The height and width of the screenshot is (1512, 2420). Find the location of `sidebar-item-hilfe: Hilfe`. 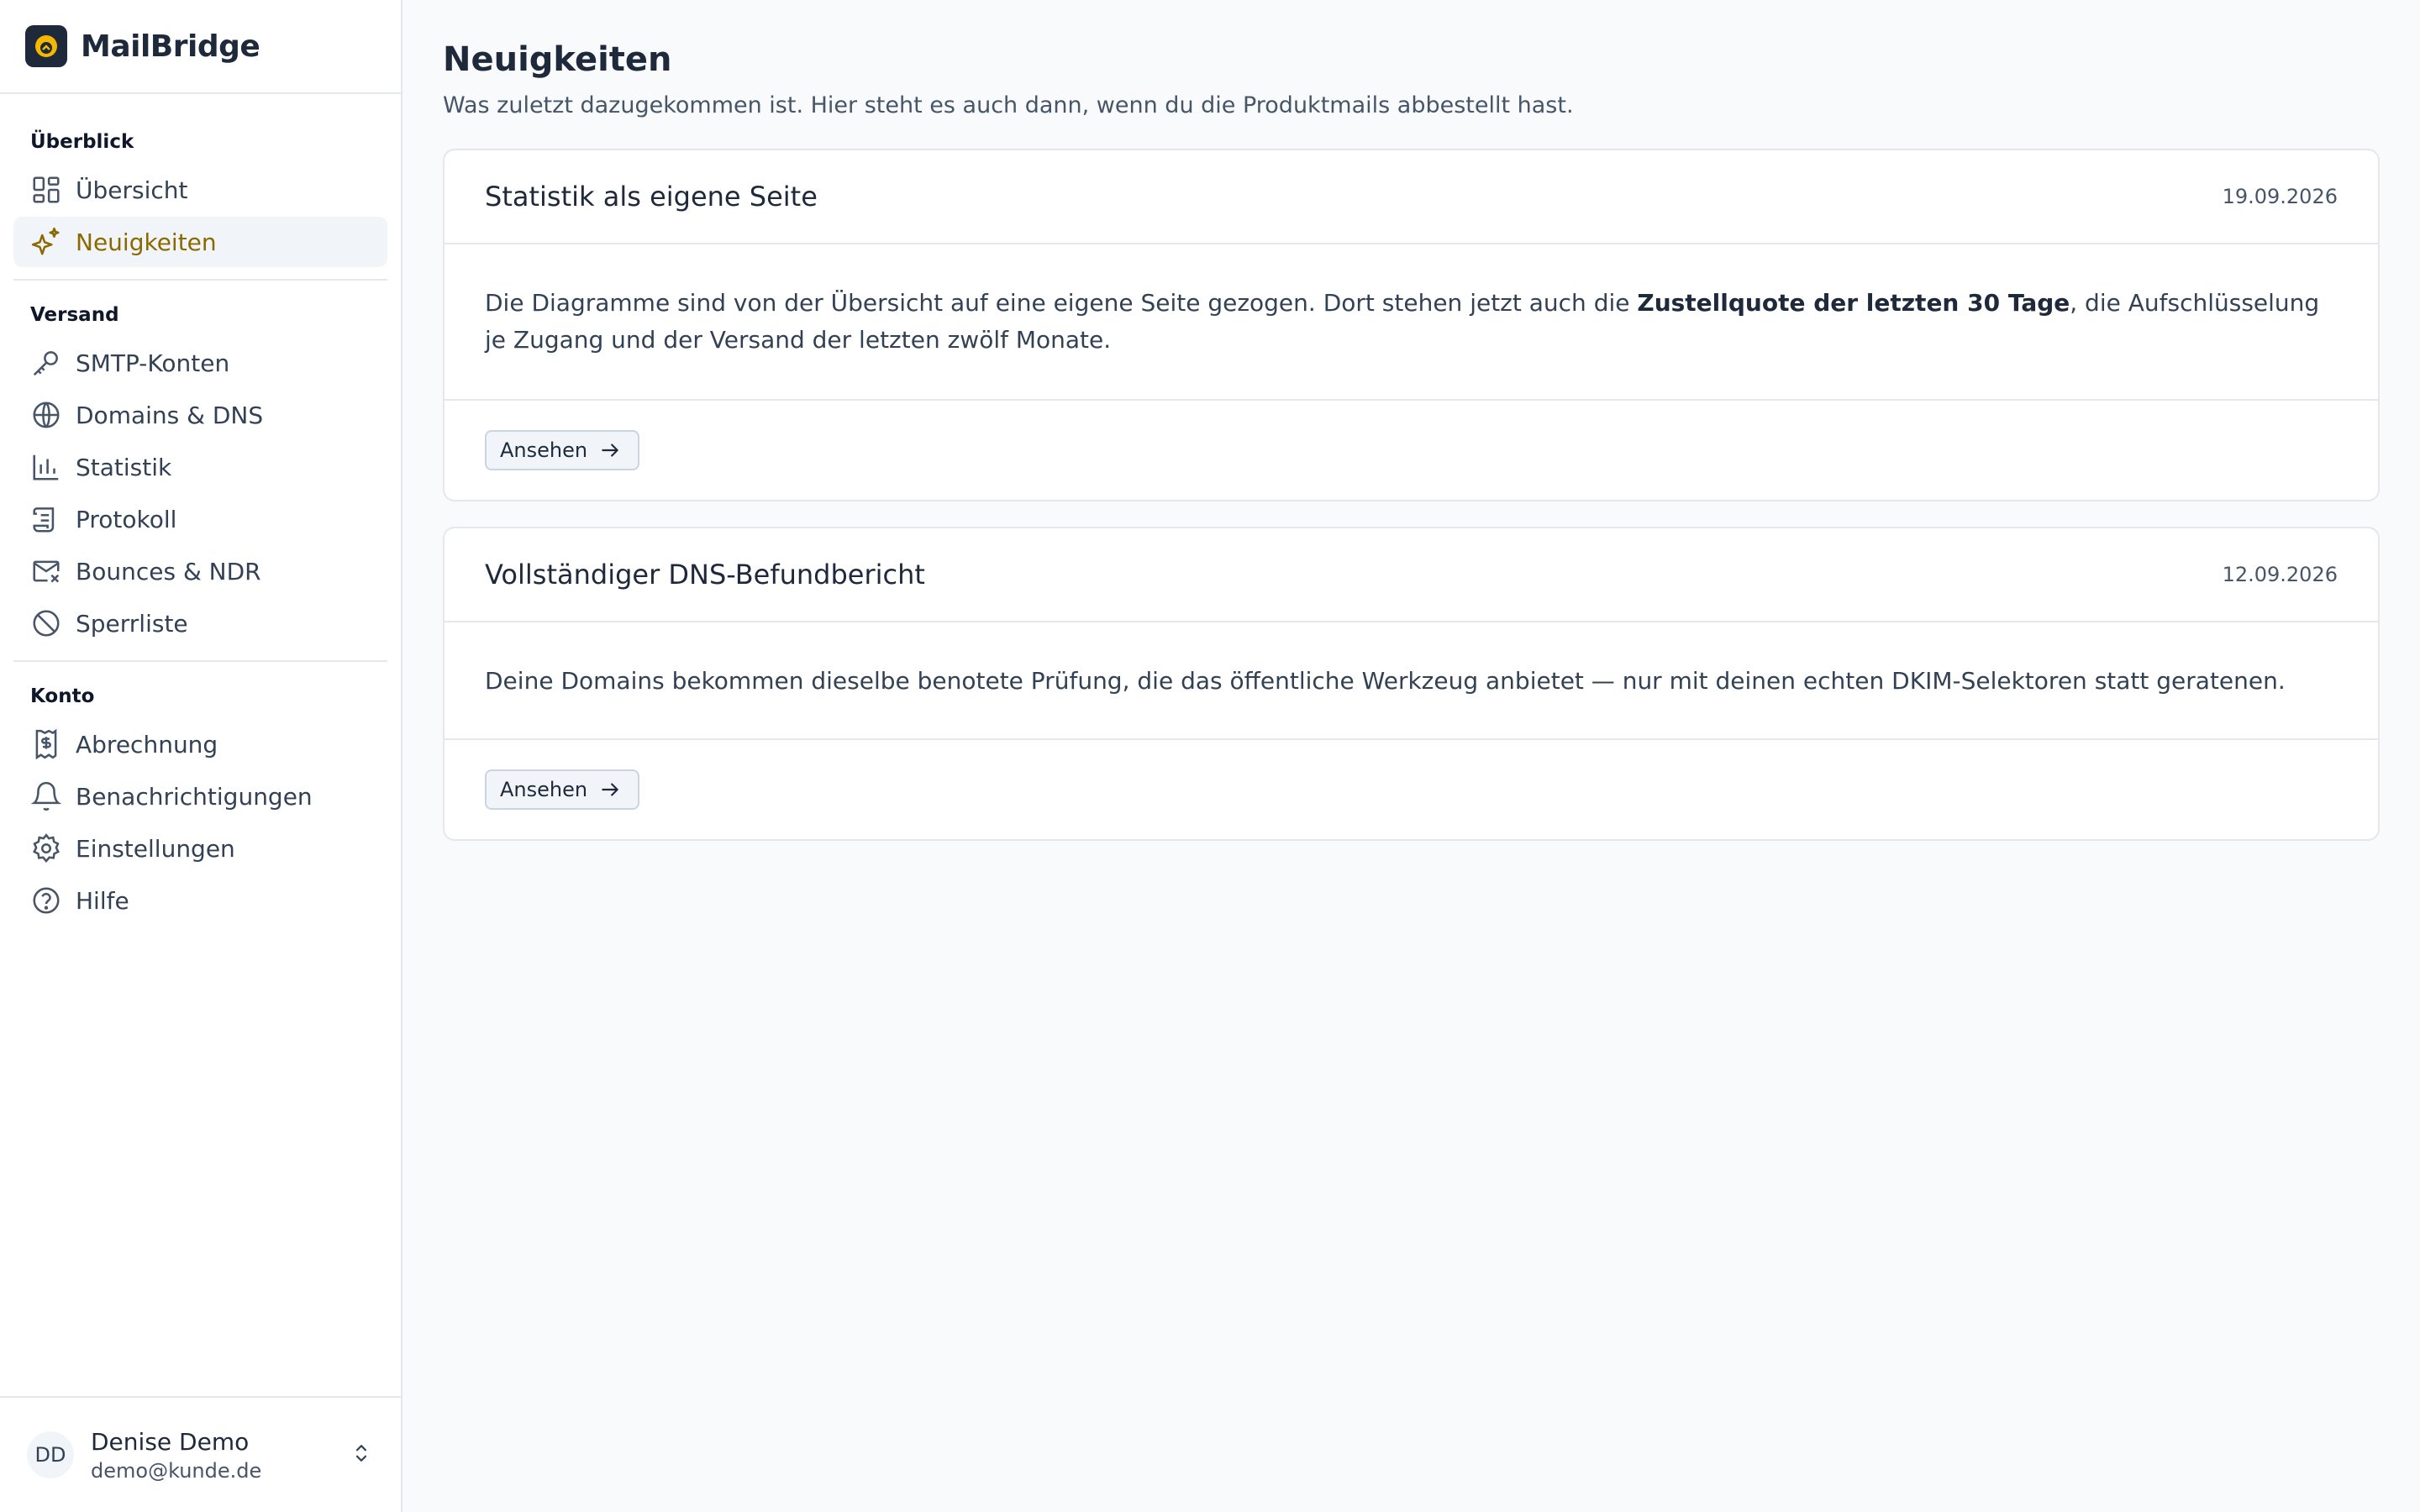

sidebar-item-hilfe: Hilfe is located at coordinates (200, 900).